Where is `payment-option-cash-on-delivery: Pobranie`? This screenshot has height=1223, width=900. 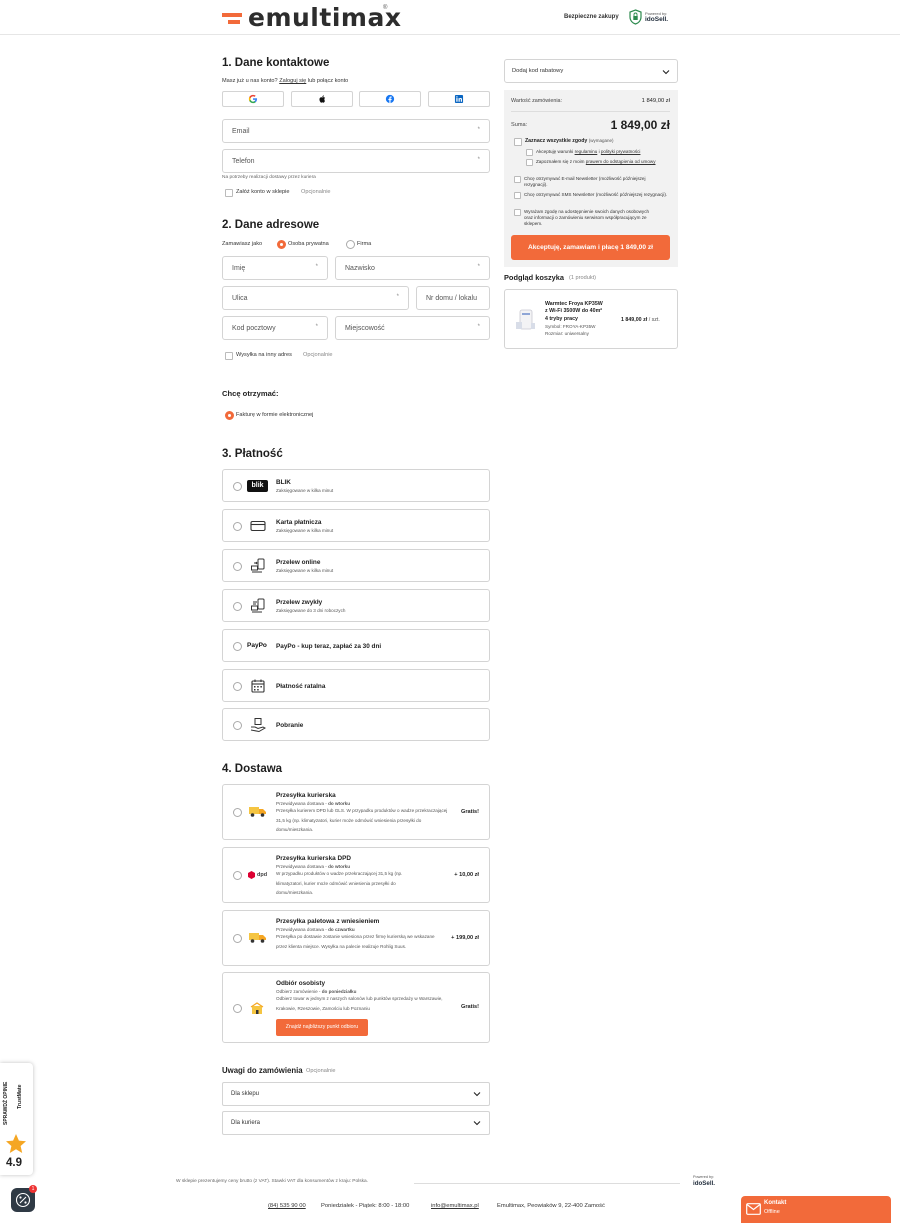
payment-option-cash-on-delivery: Pobranie is located at coordinates (356, 724).